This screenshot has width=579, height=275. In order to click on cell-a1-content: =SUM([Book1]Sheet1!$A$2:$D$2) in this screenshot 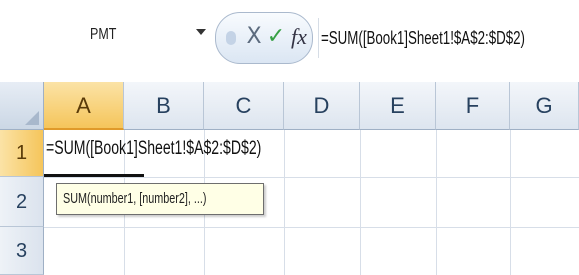, I will do `click(154, 148)`.